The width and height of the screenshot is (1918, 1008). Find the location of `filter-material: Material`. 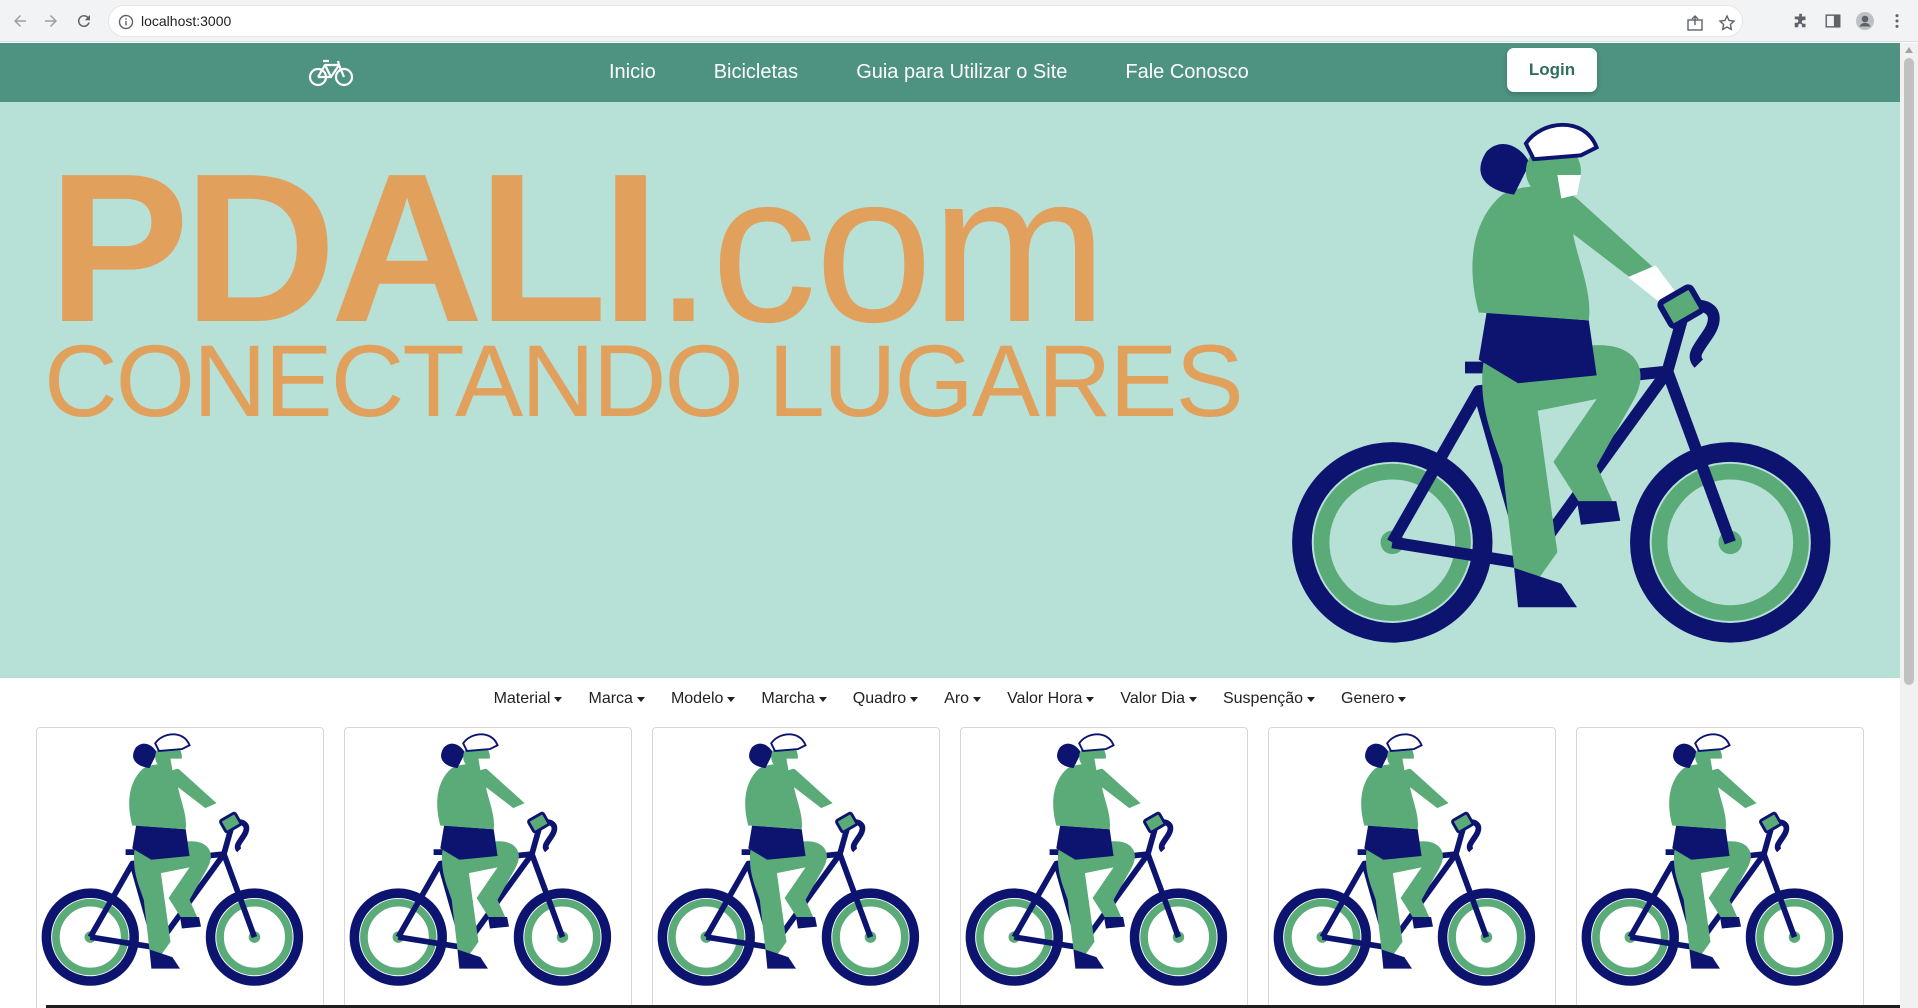

filter-material: Material is located at coordinates (528, 699).